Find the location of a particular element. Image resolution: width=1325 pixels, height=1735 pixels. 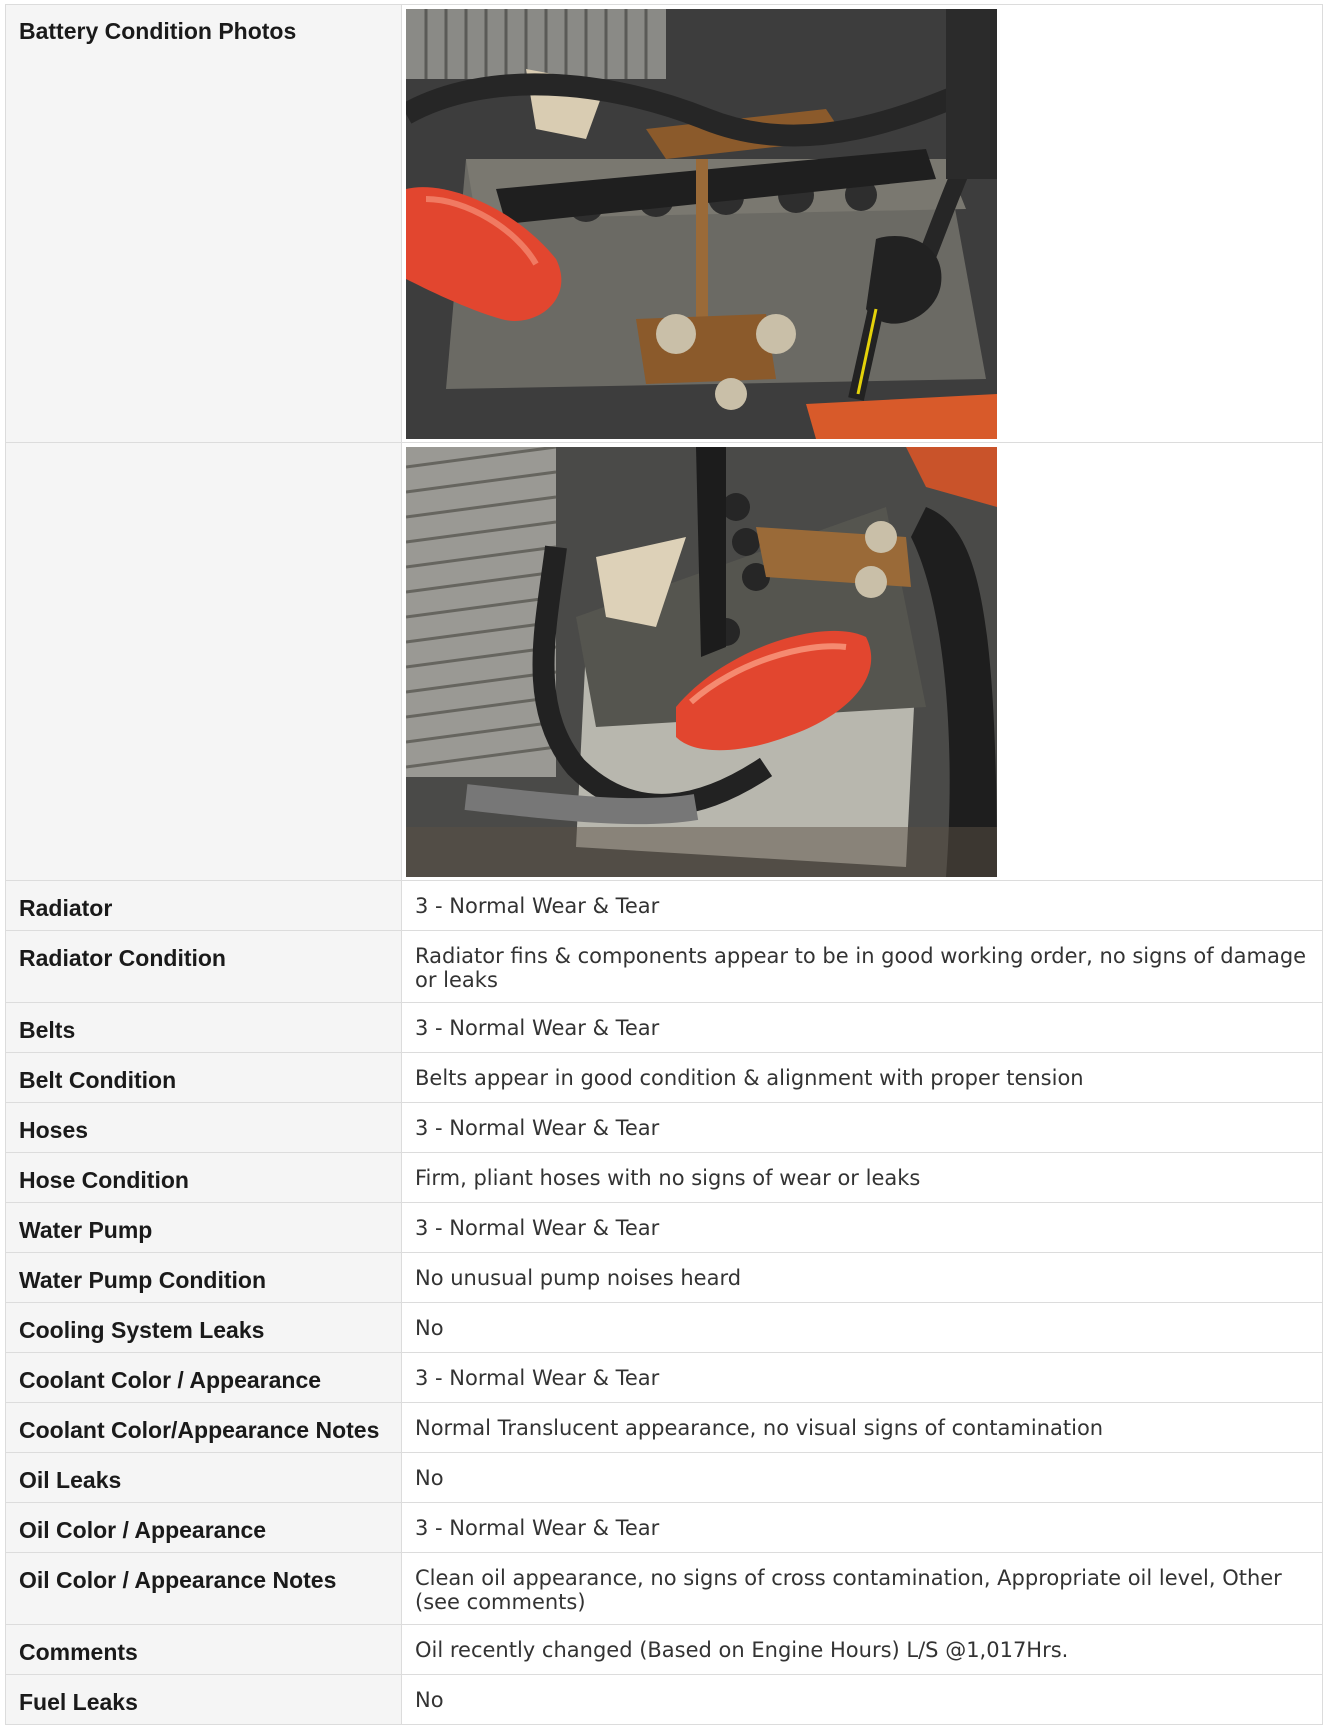

table-row: Radiator 3 - Normal Wear & Tear is located at coordinates (664, 905).